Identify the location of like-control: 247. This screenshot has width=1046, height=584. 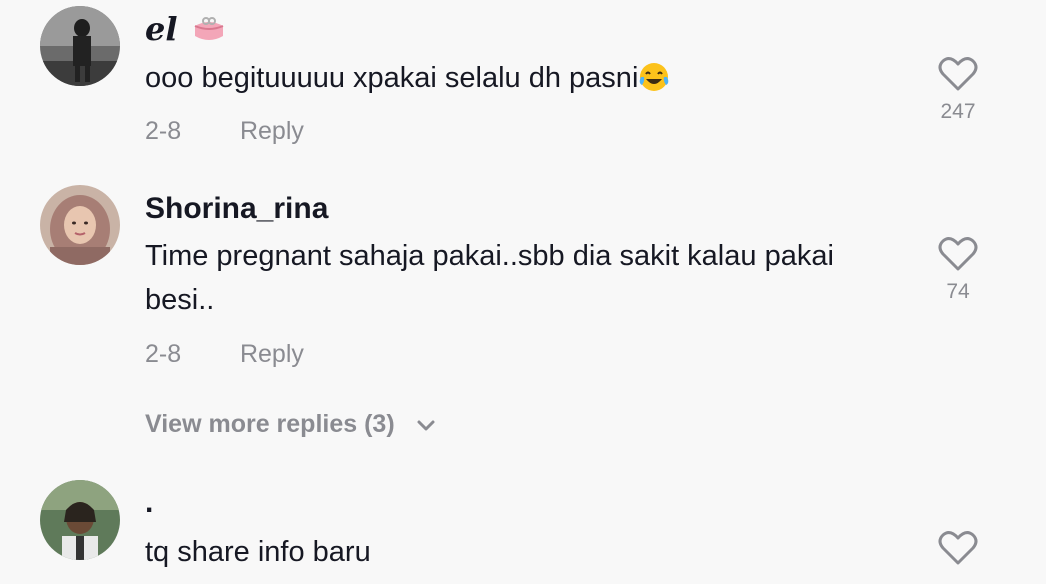
(958, 90).